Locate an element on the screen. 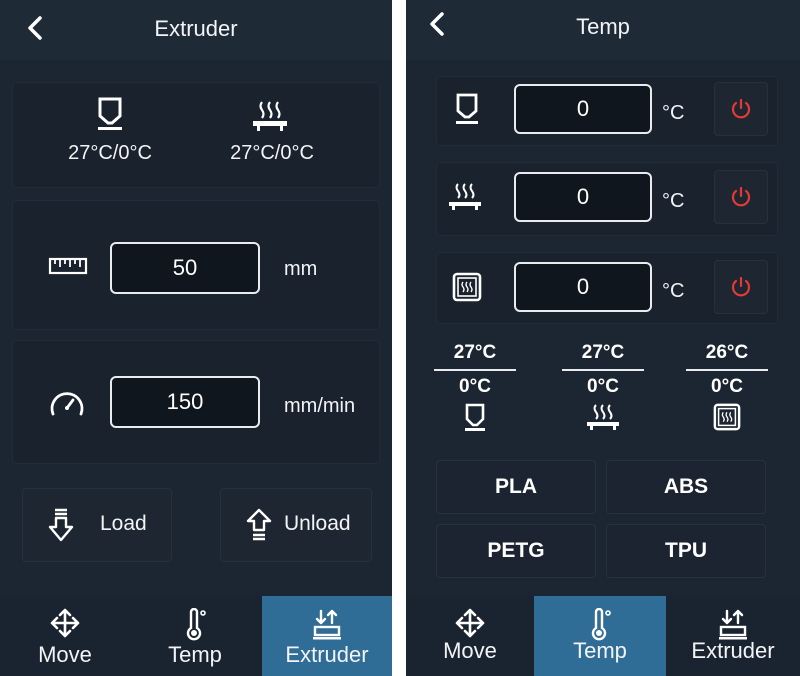 This screenshot has height=676, width=800. preset-petg-button: PETG is located at coordinates (516, 551).